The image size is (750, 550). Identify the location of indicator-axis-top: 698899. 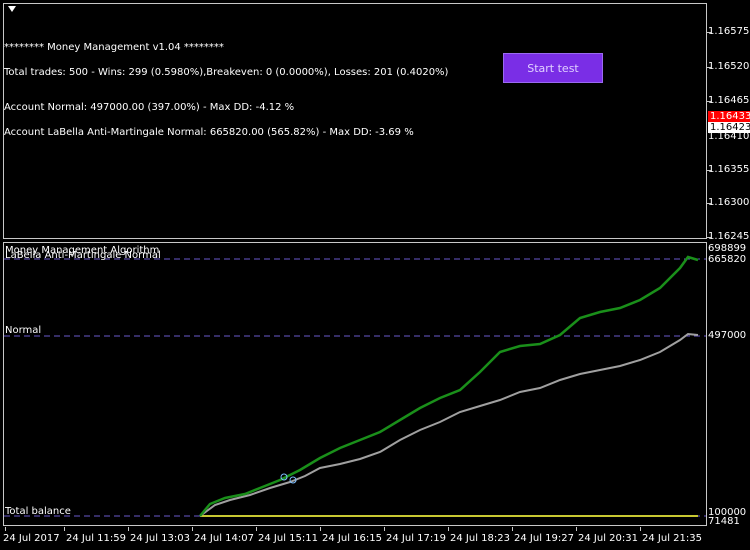
(727, 248).